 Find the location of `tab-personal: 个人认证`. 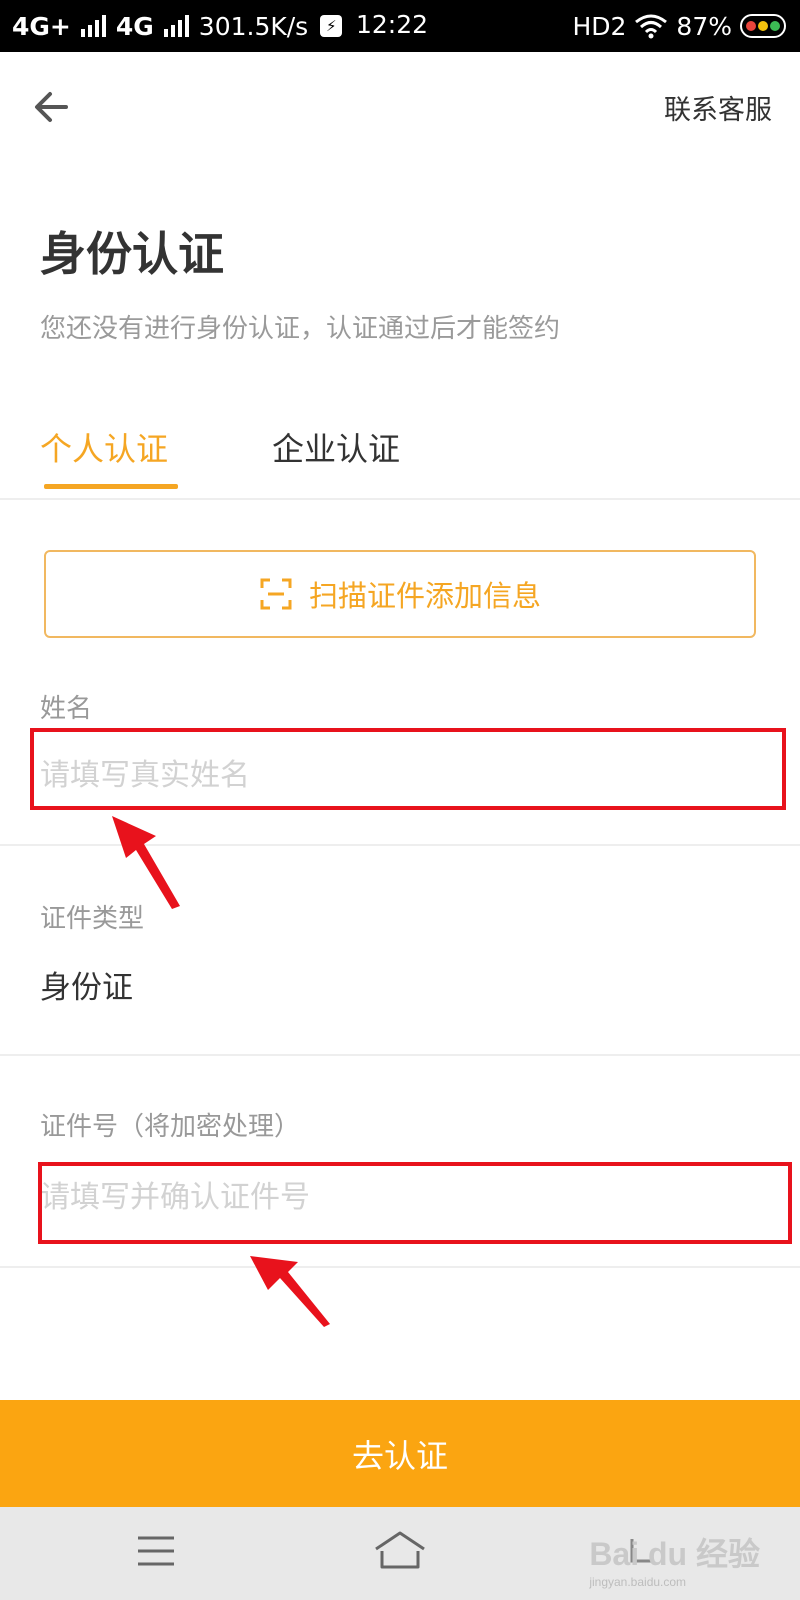

tab-personal: 个人认证 is located at coordinates (104, 447).